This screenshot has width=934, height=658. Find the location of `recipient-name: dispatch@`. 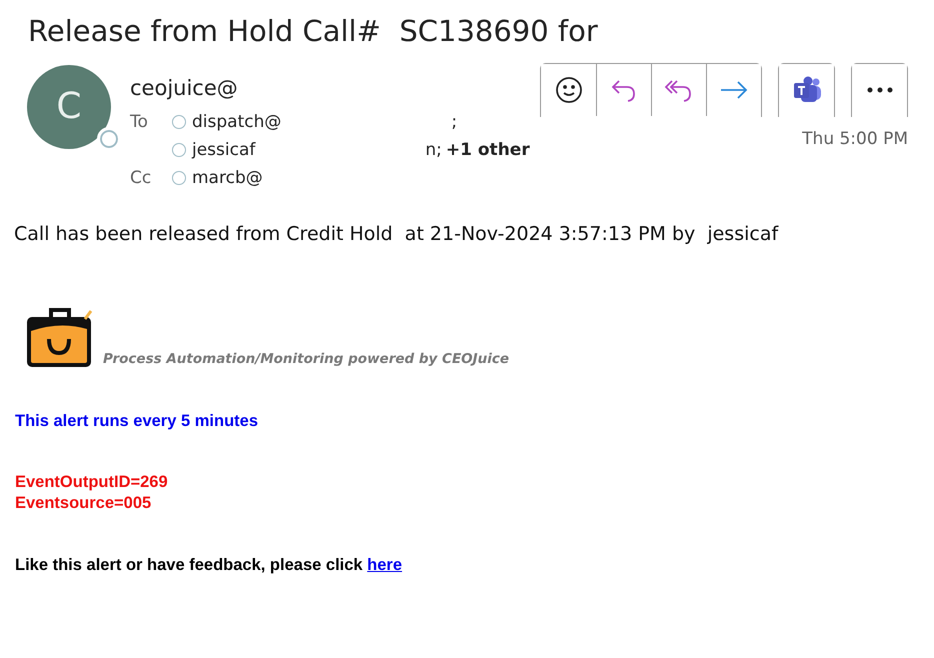

recipient-name: dispatch@ is located at coordinates (237, 123).